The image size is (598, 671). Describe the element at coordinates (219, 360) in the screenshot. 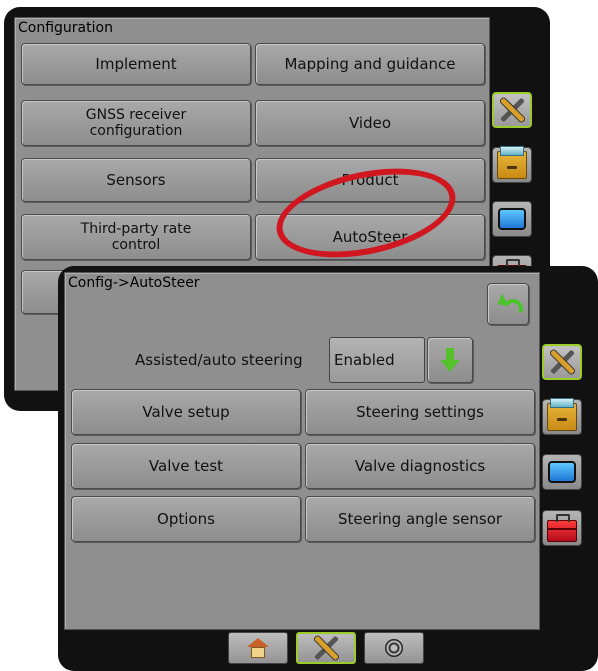

I see `steering-mode-label: Assisted/auto steering` at that location.